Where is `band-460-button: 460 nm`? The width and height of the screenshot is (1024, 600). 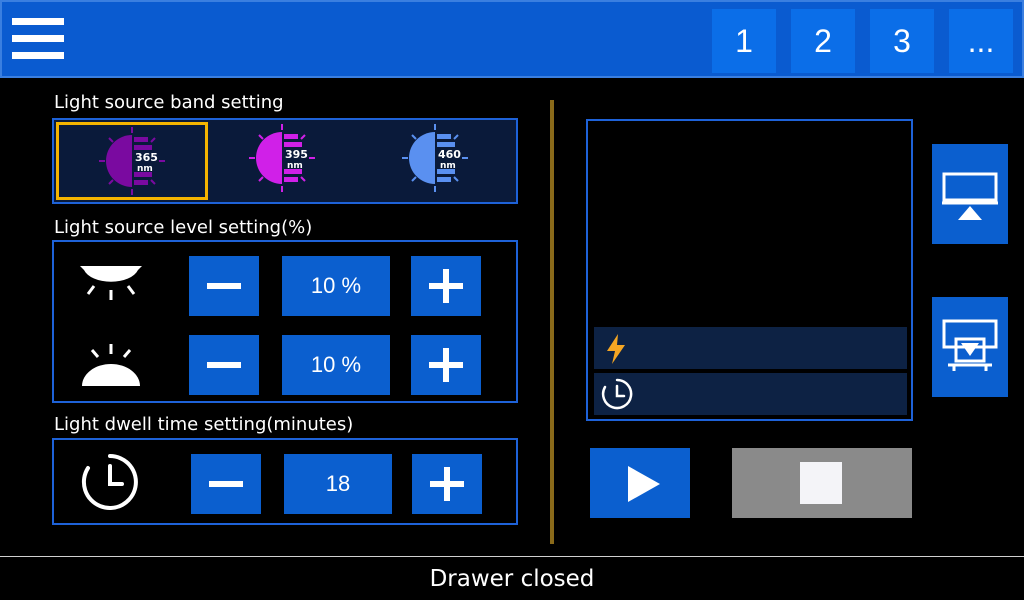 band-460-button: 460 nm is located at coordinates (438, 161).